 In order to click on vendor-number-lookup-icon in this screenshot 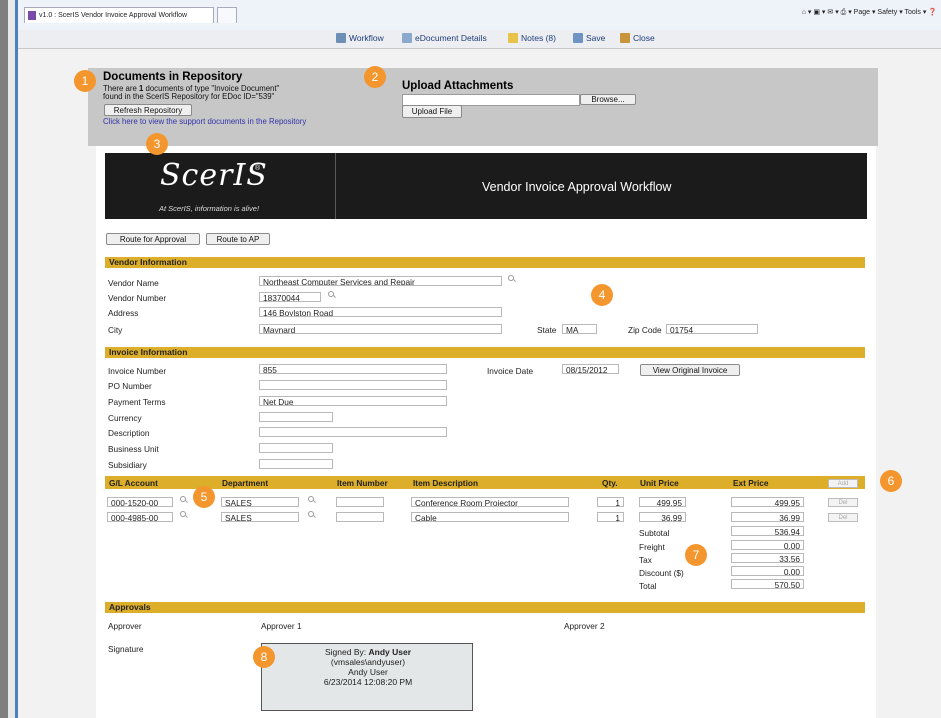, I will do `click(332, 295)`.